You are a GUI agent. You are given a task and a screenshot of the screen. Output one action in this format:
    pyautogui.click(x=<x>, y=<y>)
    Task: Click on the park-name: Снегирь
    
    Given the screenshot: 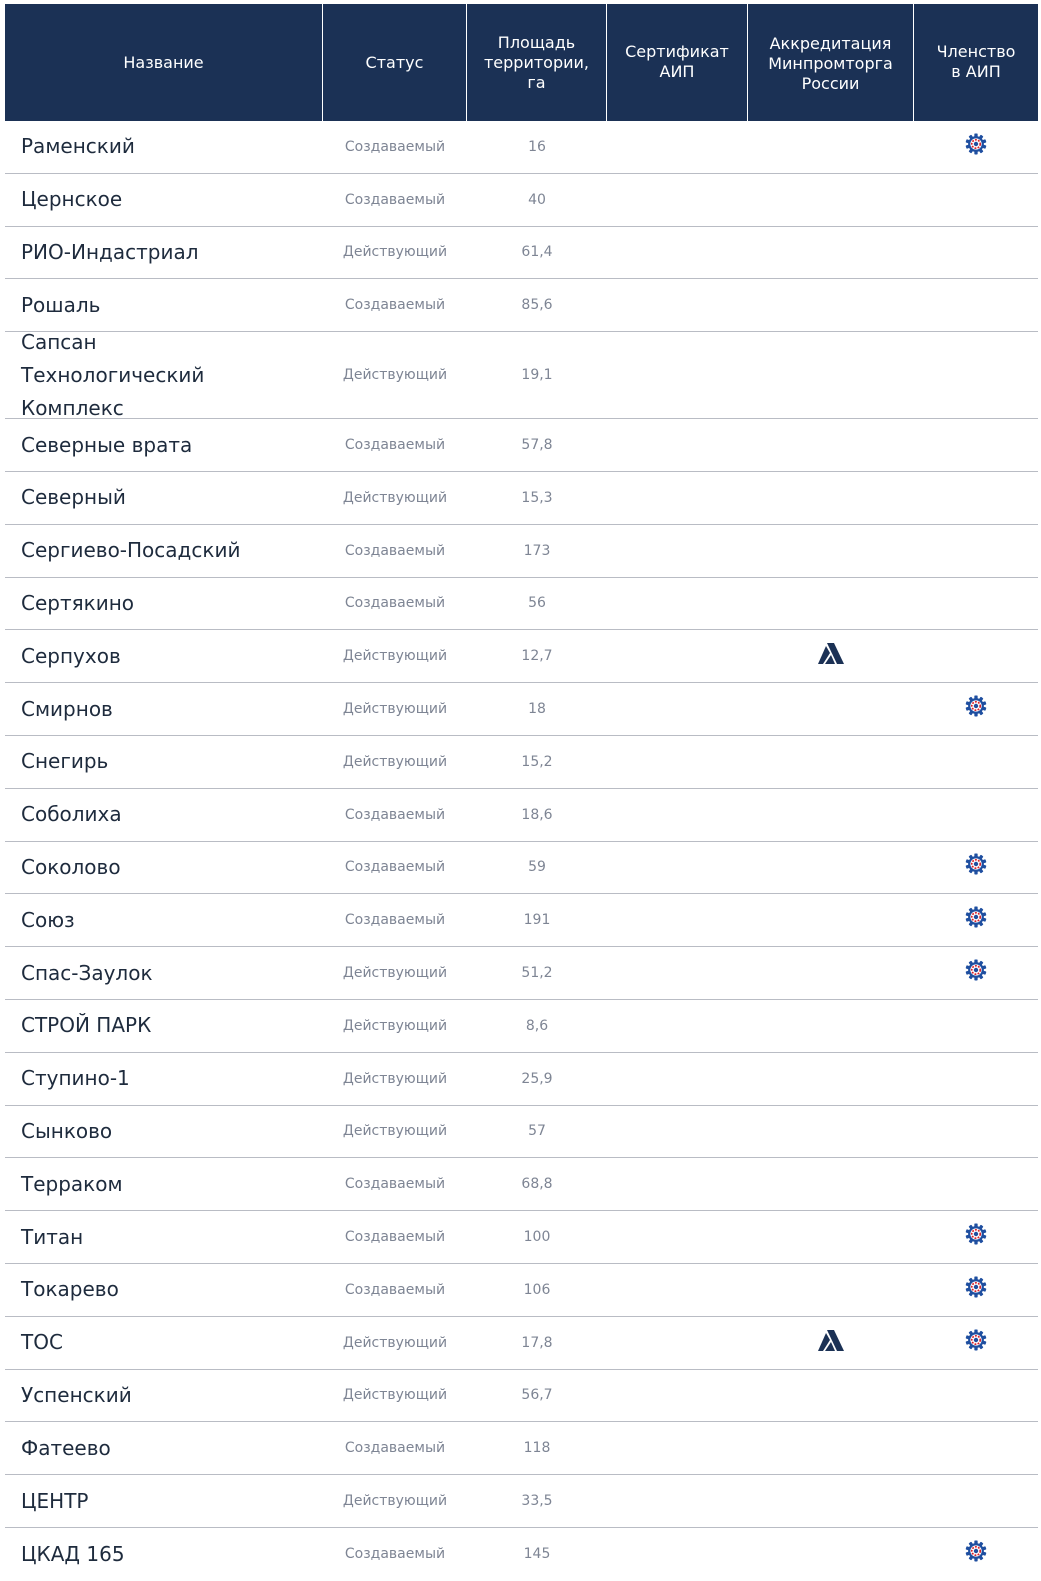 What is the action you would take?
    pyautogui.click(x=65, y=761)
    